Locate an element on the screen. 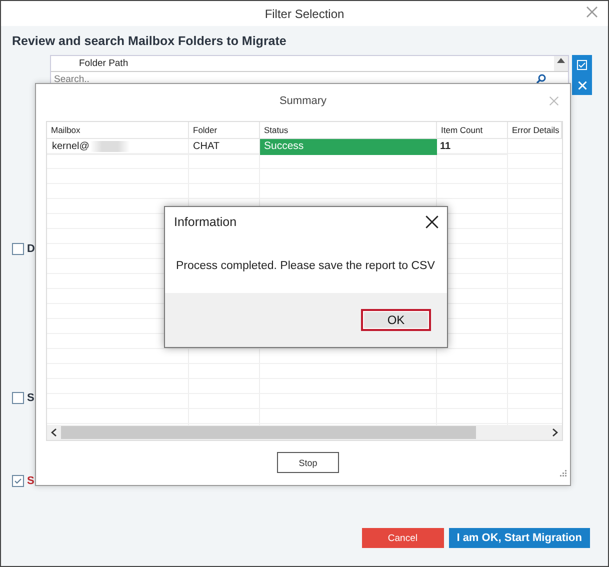 Image resolution: width=609 pixels, height=567 pixels. horizontal-scrollbar is located at coordinates (304, 432).